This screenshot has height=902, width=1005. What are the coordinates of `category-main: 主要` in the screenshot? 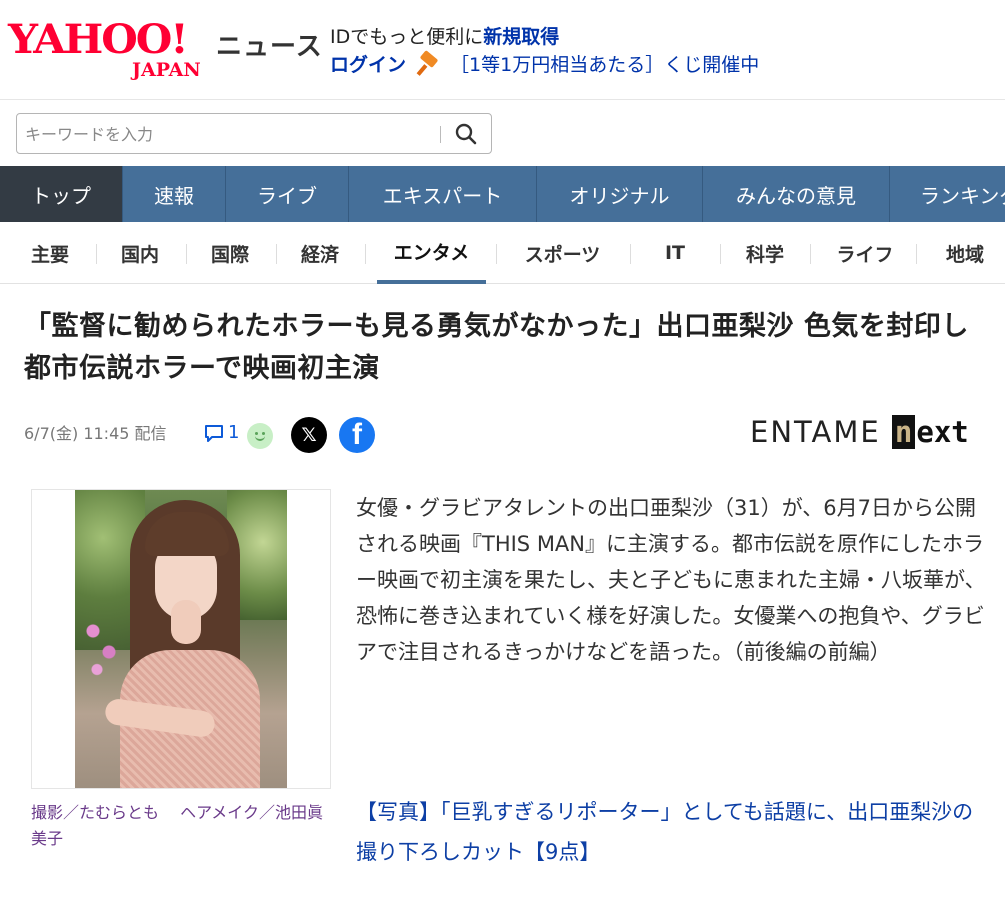 It's located at (50, 253).